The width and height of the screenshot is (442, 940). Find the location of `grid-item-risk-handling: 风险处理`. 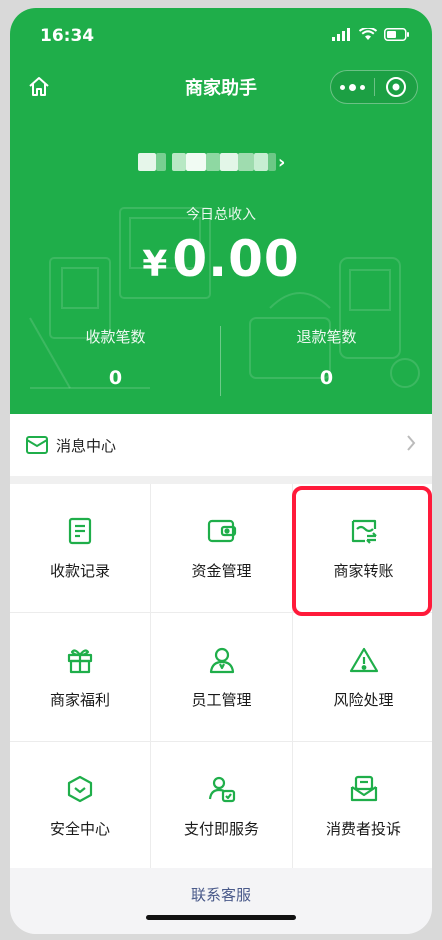

grid-item-risk-handling: 风险处理 is located at coordinates (362, 677).